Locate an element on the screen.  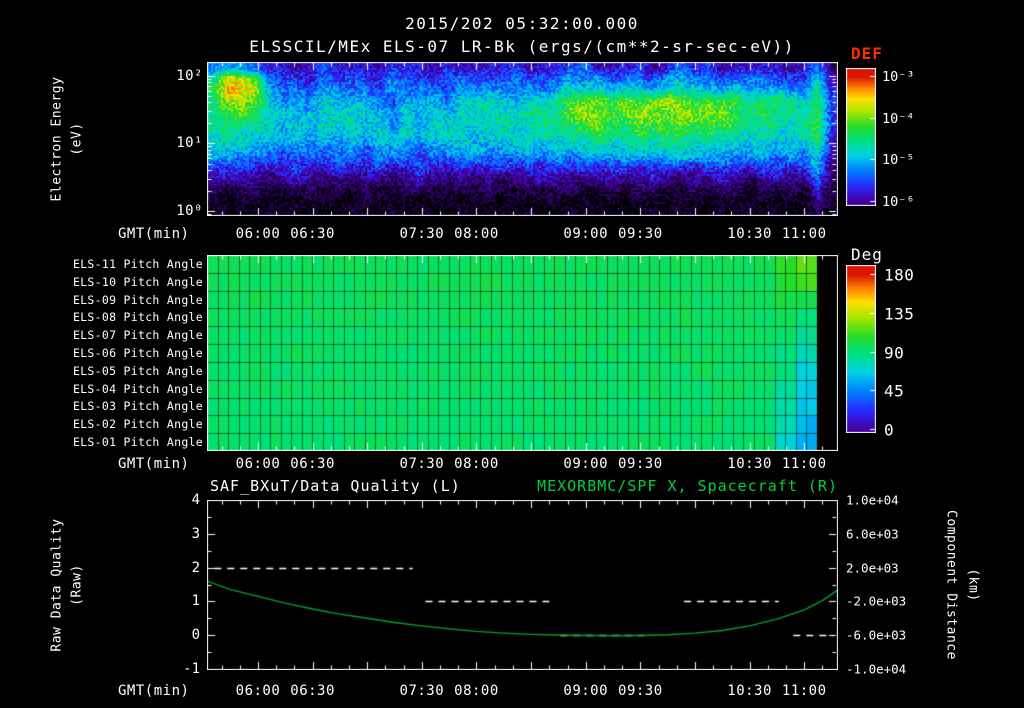
pitch-row-label-2: ELS-02 Pitch Angle is located at coordinates (137, 424).